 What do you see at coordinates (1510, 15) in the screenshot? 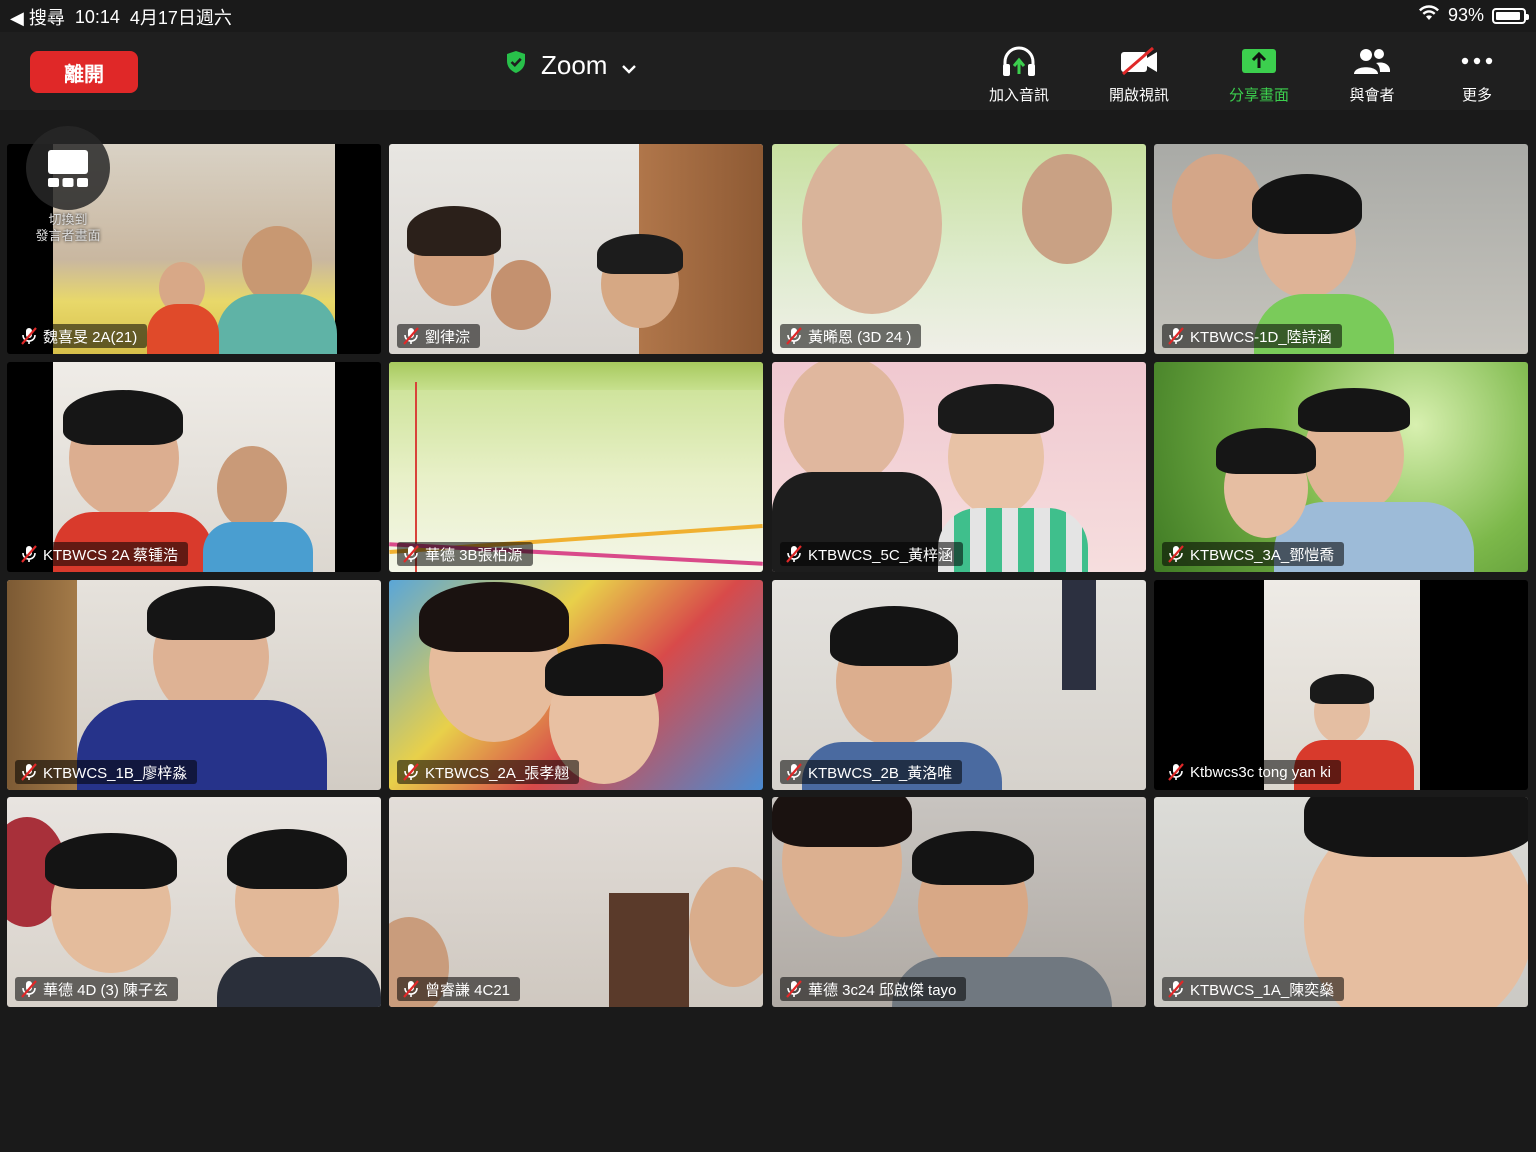
I see `battery-icon` at bounding box center [1510, 15].